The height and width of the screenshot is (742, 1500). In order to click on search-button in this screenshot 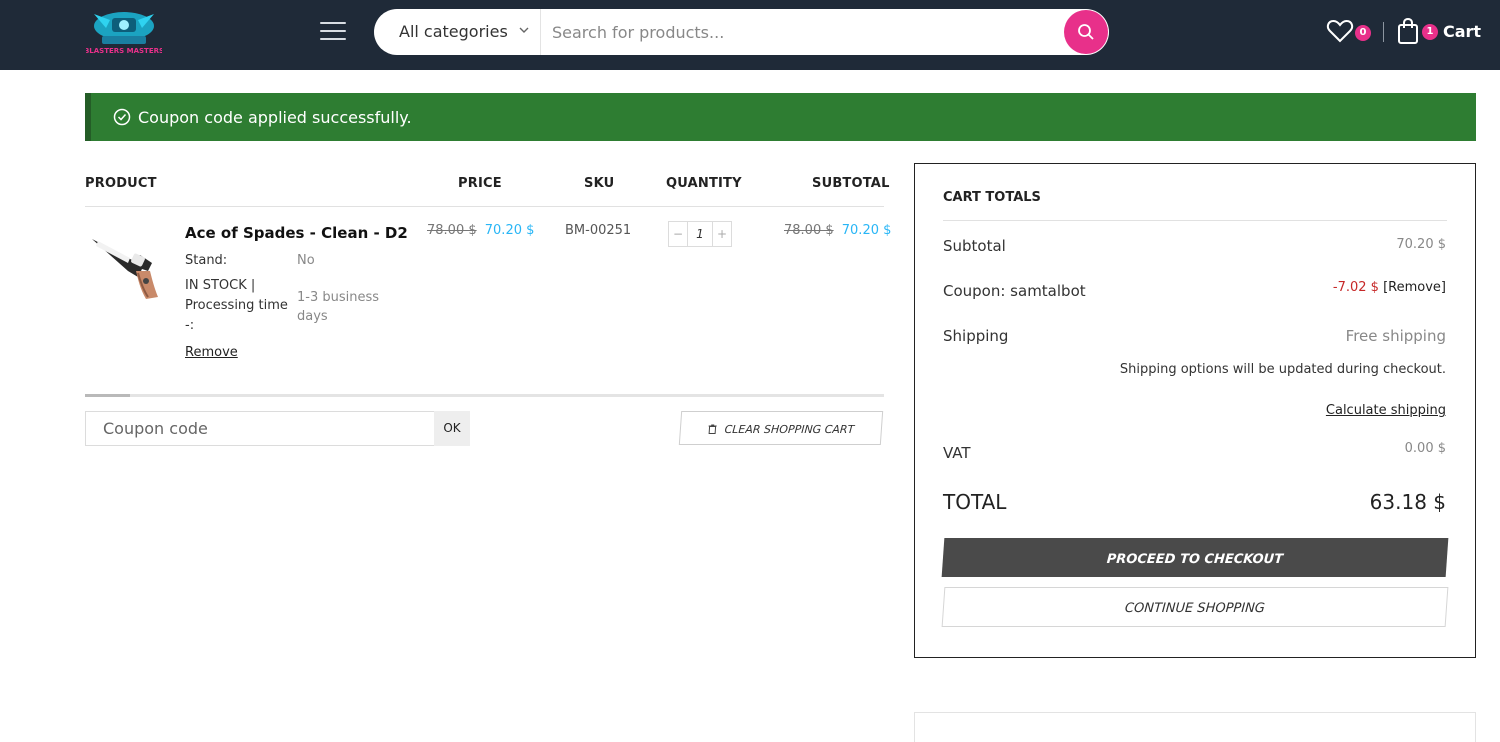, I will do `click(1086, 32)`.